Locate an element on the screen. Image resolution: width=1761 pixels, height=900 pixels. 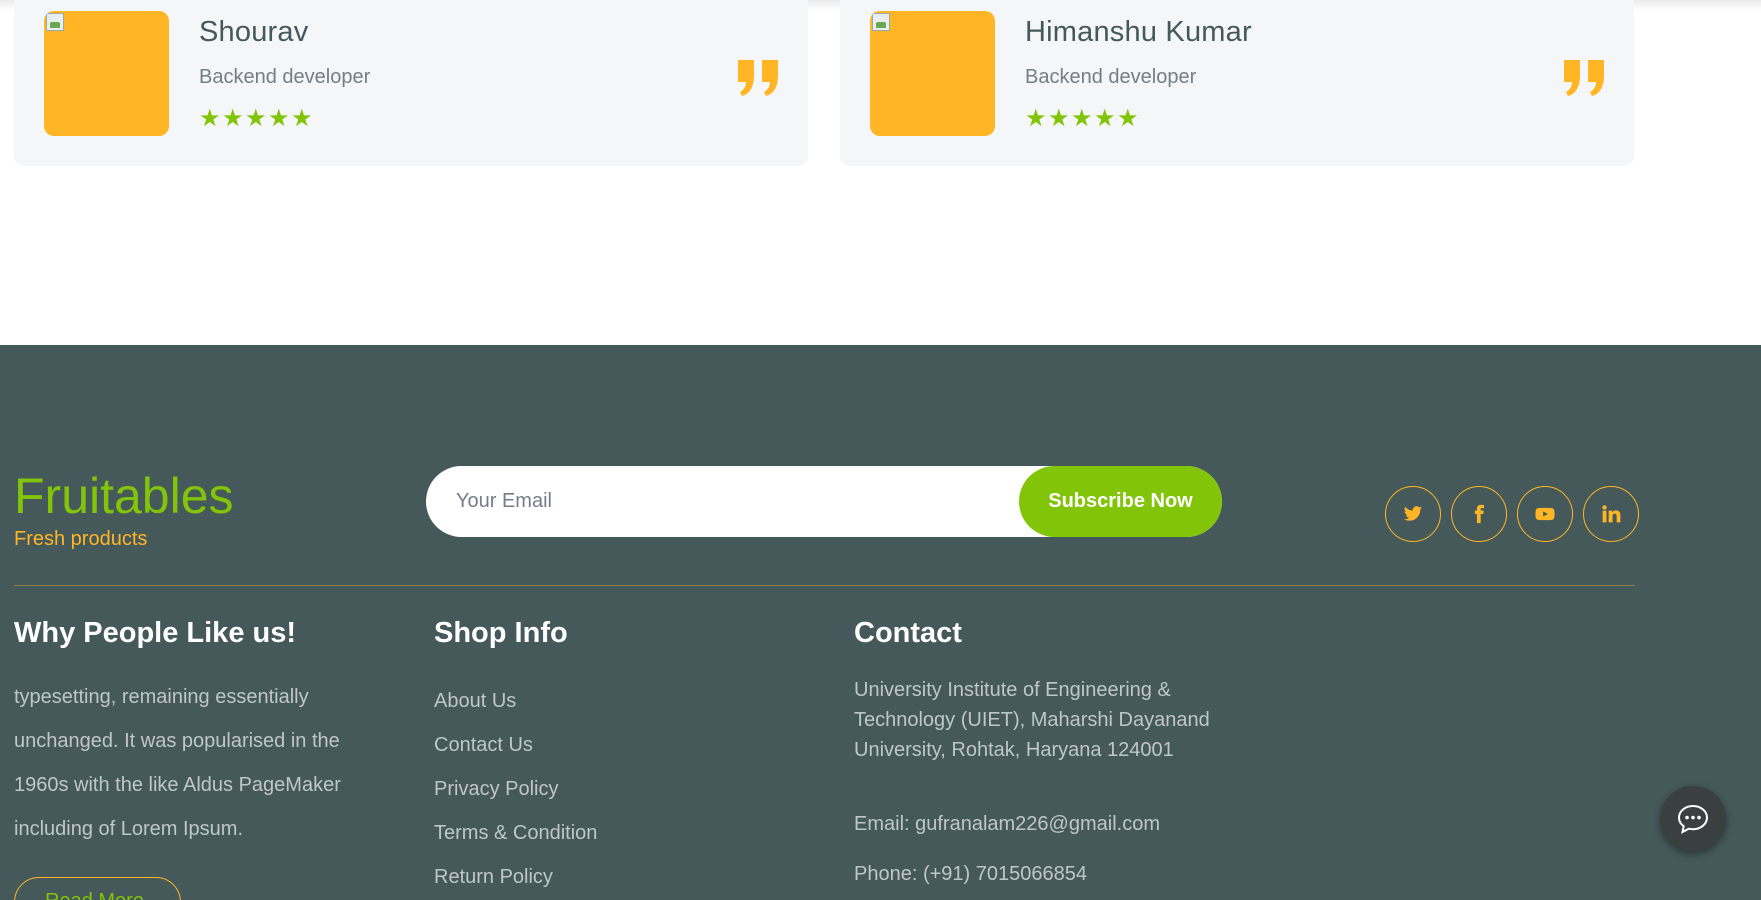
subscribe-button: Subscribe Now is located at coordinates (1120, 501).